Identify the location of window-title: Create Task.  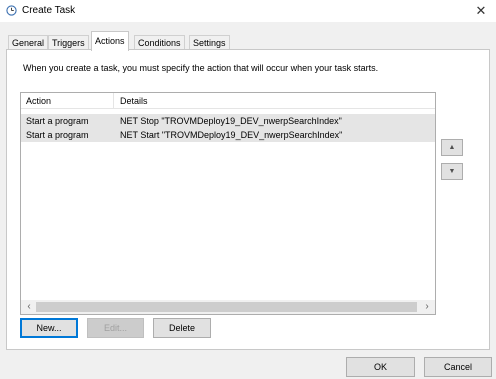
(49, 10).